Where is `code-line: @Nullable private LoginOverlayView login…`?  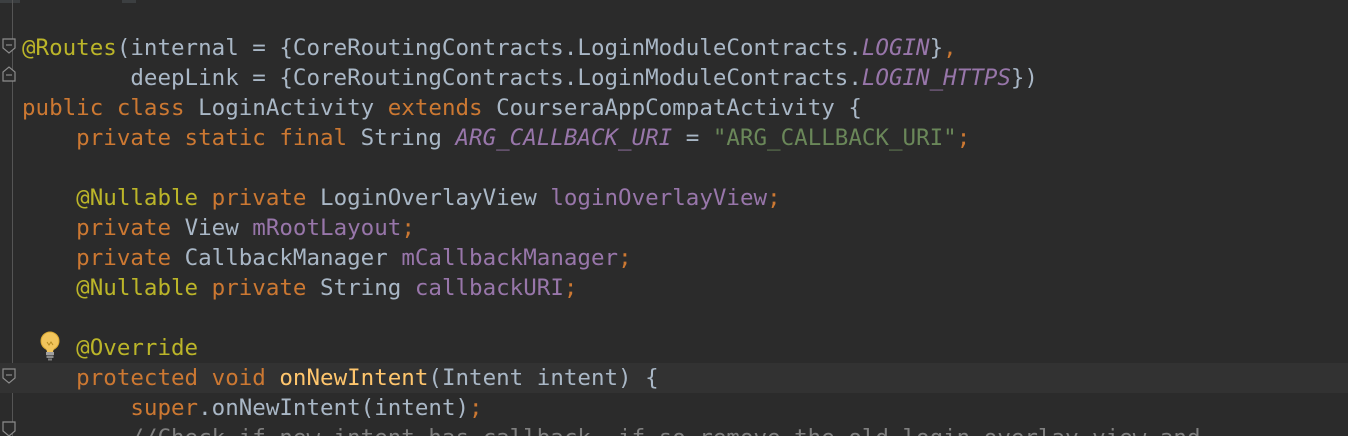
code-line: @Nullable private LoginOverlayView login… is located at coordinates (674, 198).